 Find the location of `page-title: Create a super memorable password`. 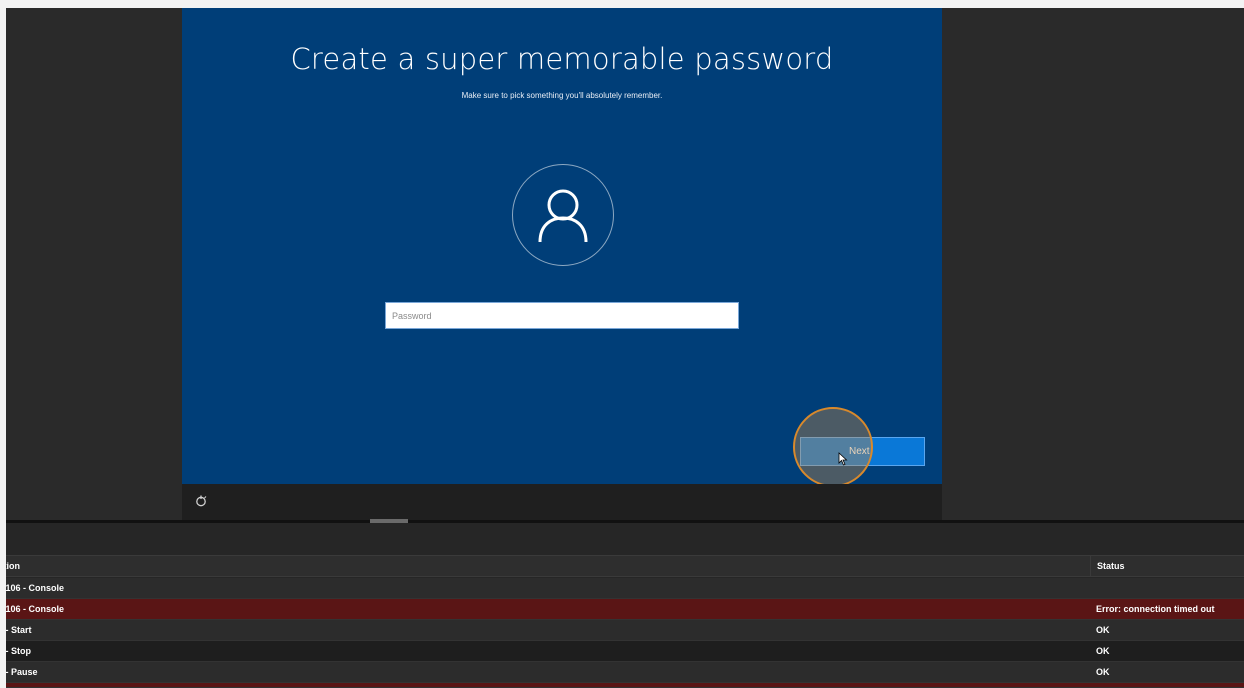

page-title: Create a super memorable password is located at coordinates (562, 59).